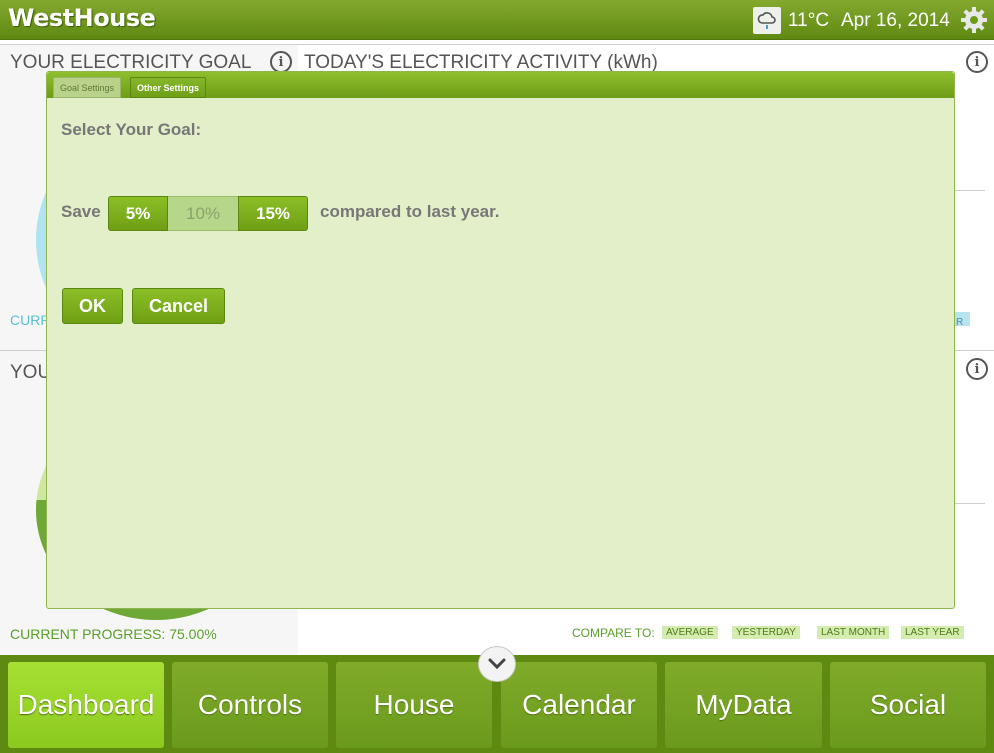 This screenshot has height=753, width=994. I want to click on app-logo: WestHouse, so click(82, 18).